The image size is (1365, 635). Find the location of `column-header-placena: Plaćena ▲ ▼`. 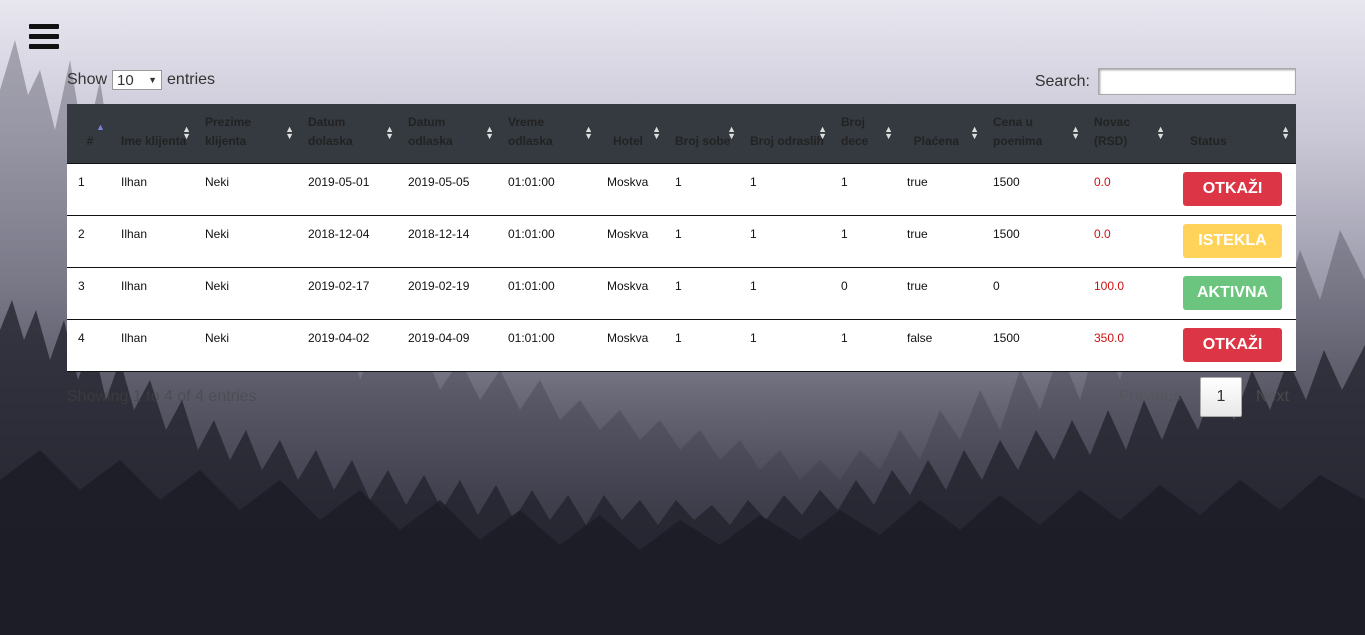

column-header-placena: Plaćena ▲ ▼ is located at coordinates (942, 134).